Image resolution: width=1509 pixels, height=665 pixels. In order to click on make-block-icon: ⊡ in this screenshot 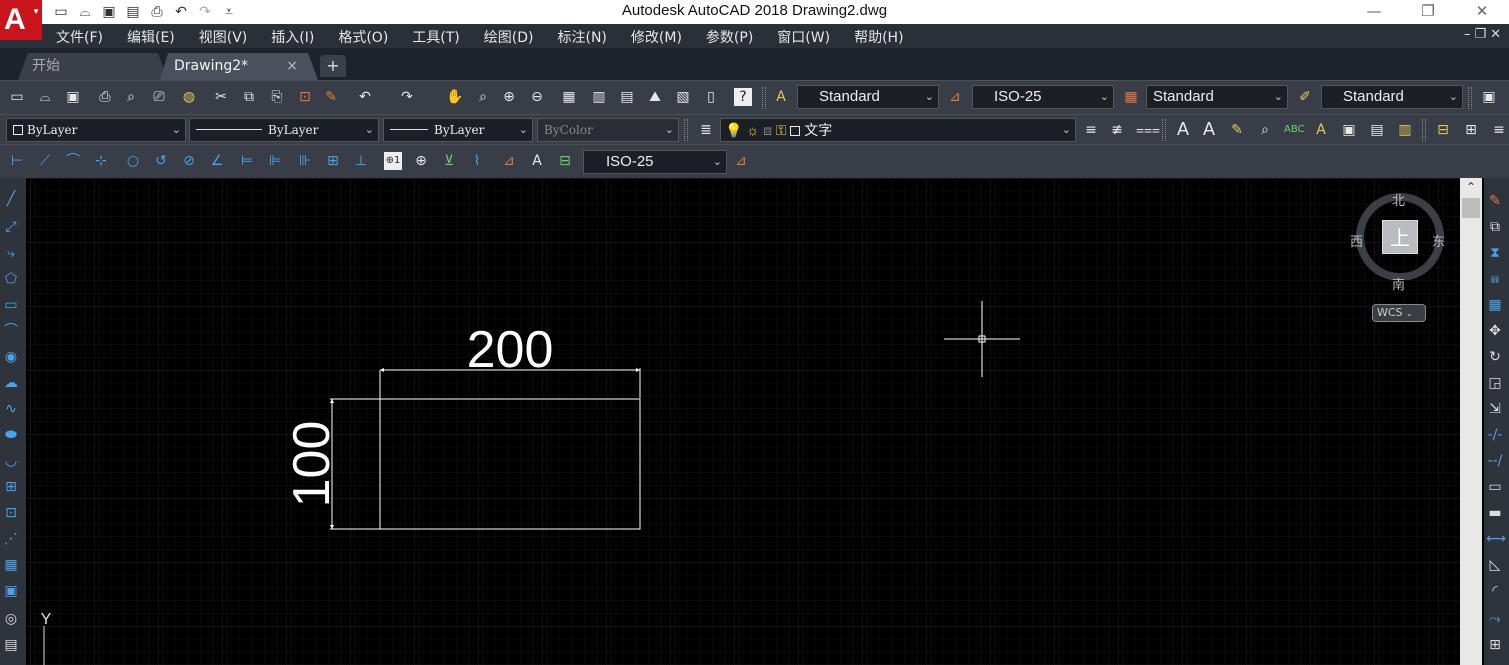, I will do `click(11, 513)`.